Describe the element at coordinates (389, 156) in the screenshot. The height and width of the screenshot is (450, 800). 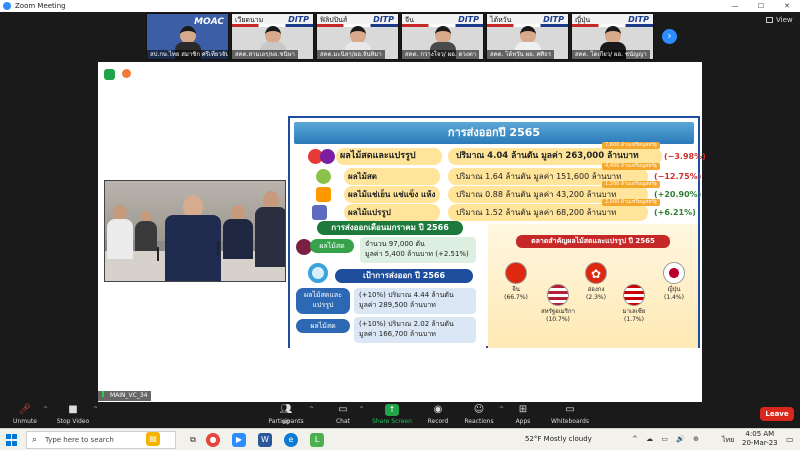
I see `row-label: ผลไม้สดและแปรรูป` at that location.